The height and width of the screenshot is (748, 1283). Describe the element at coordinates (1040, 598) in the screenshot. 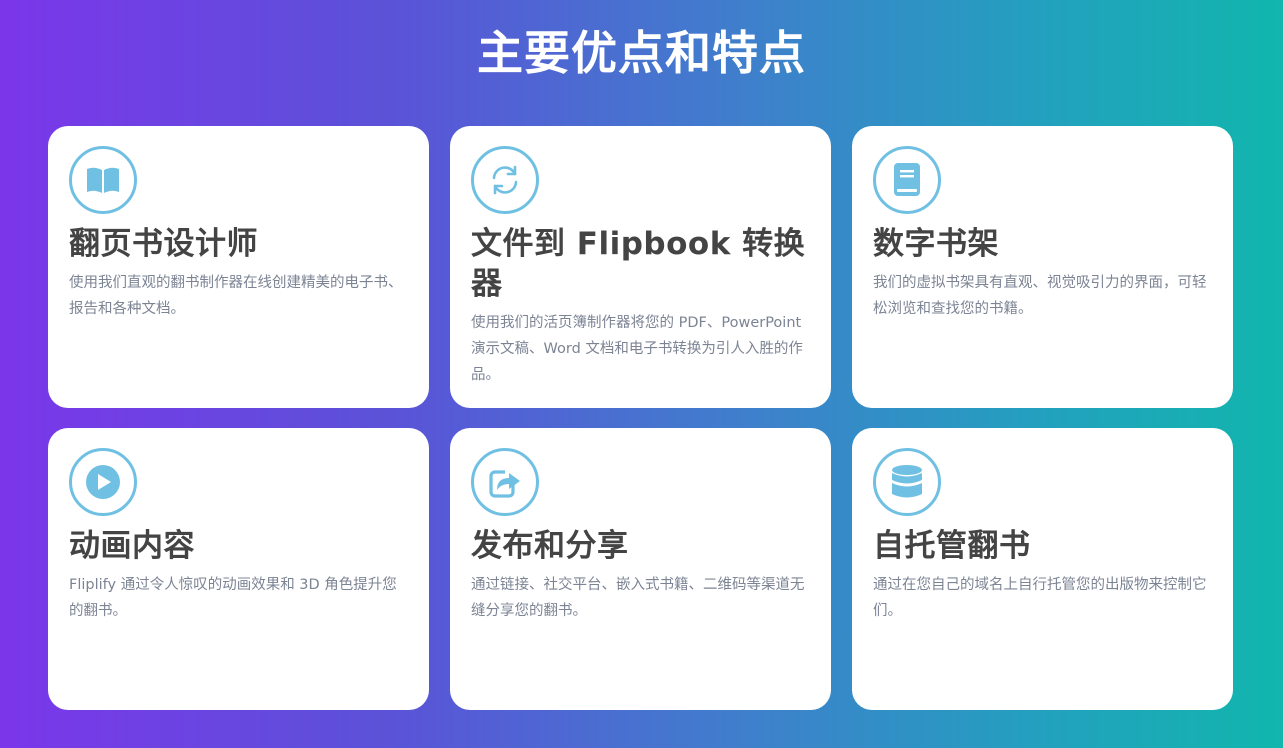

I see `feature-description: 通过在您自己的域名上自行托管您的出版物来控制它们。` at that location.